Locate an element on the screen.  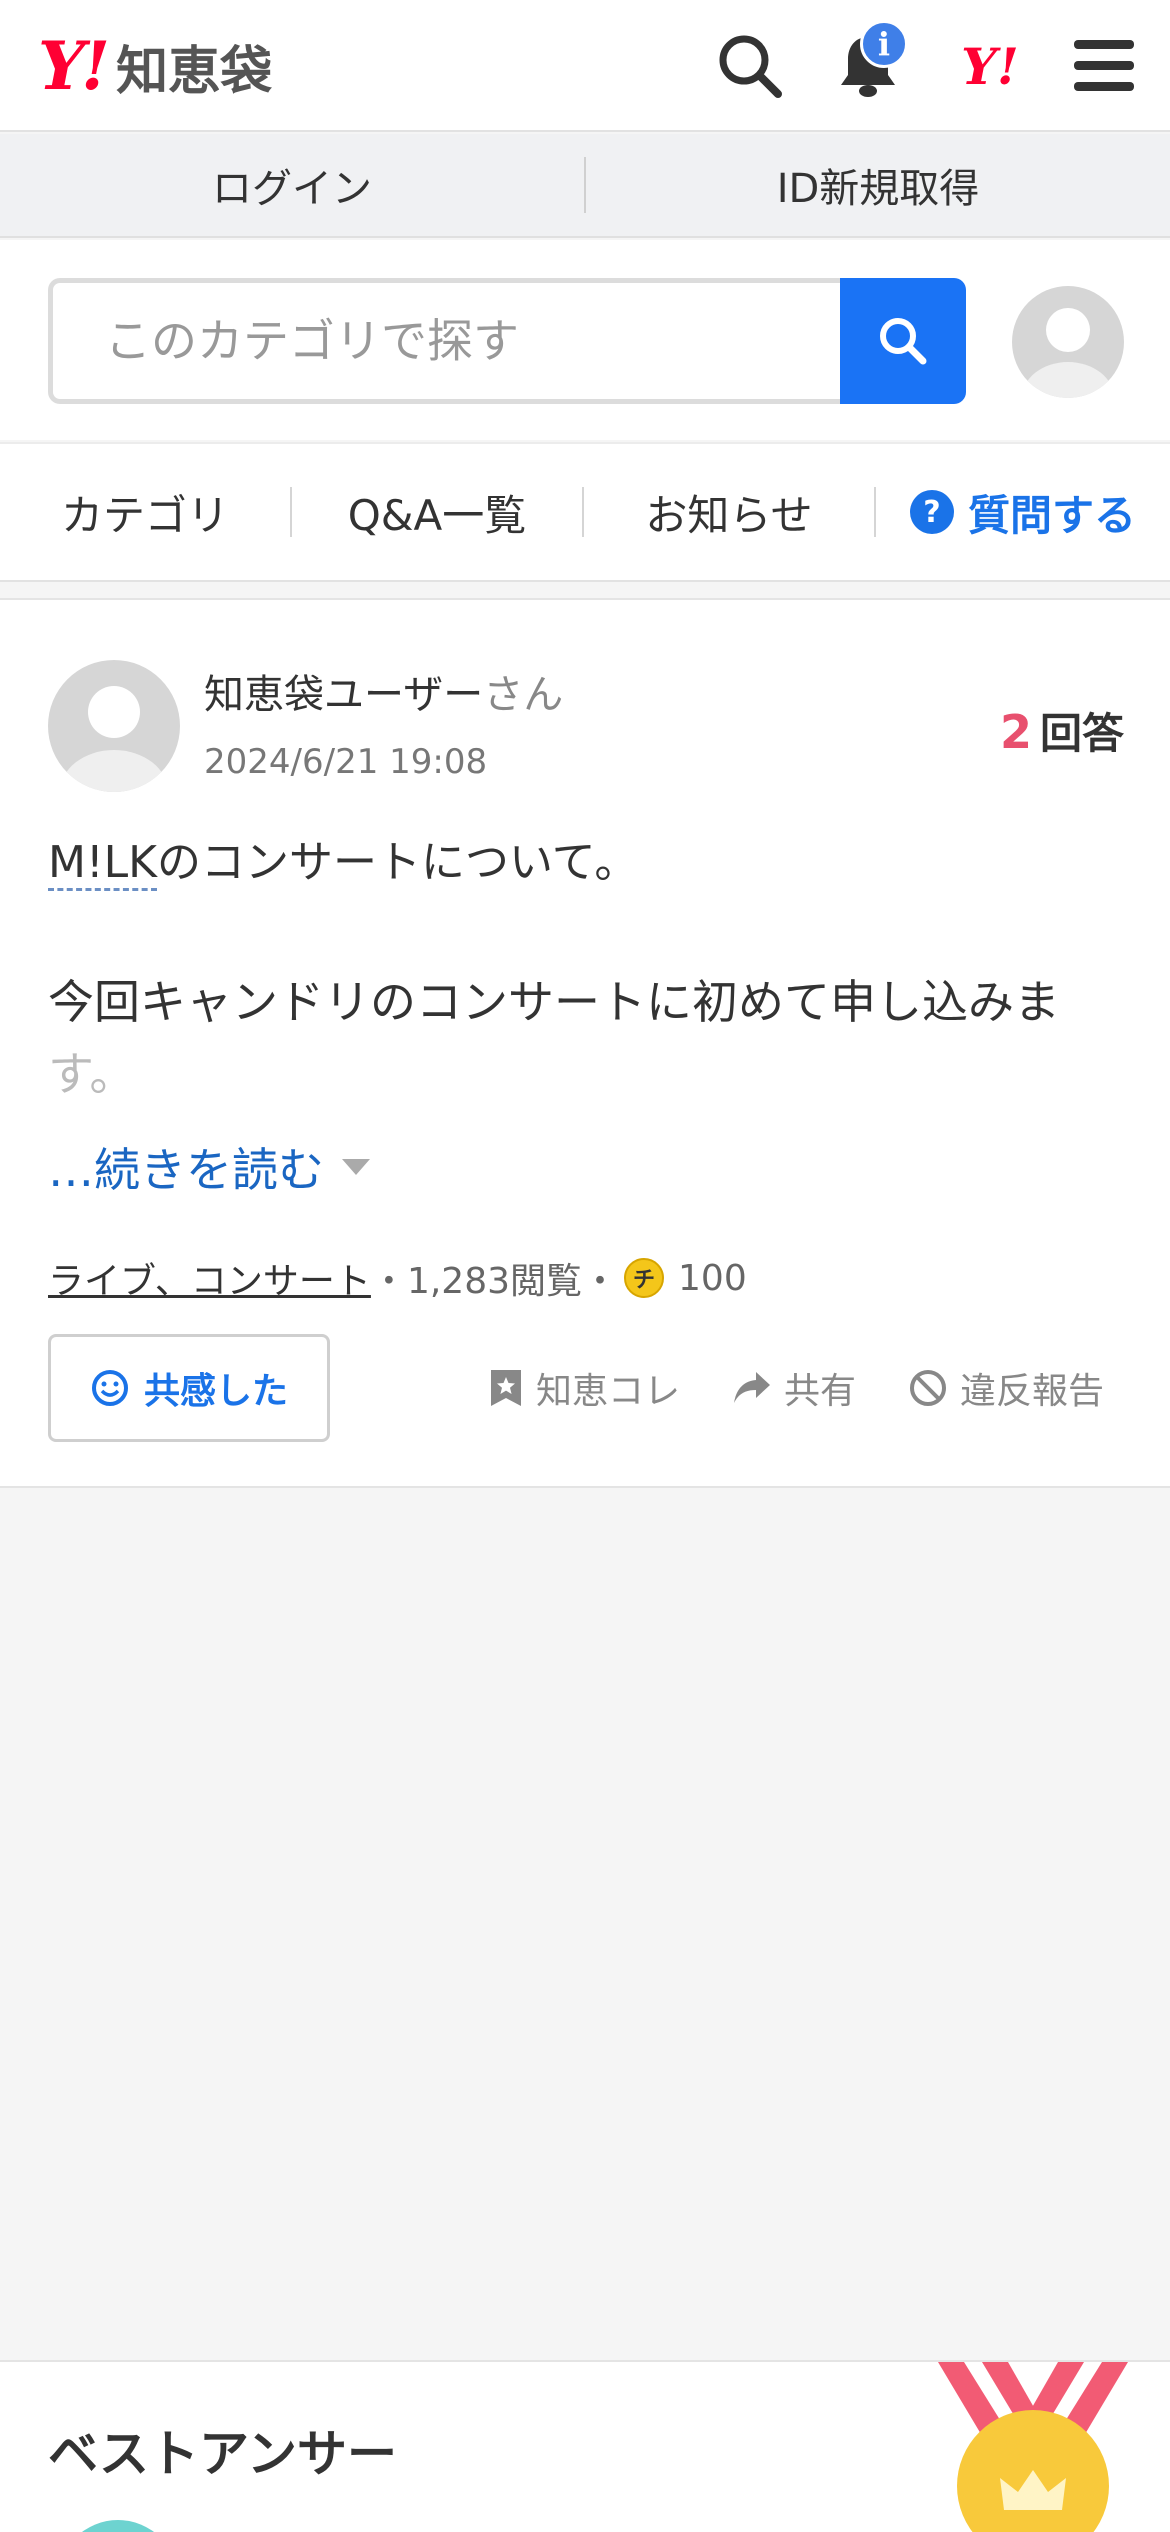
ask-question-button: ? 質問する is located at coordinates (1023, 512).